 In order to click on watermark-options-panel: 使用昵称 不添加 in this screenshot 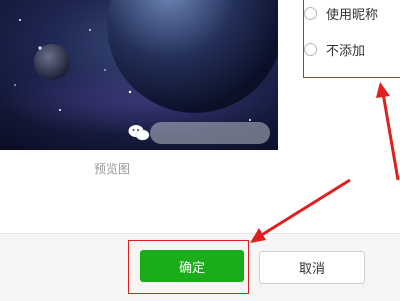, I will do `click(351, 39)`.